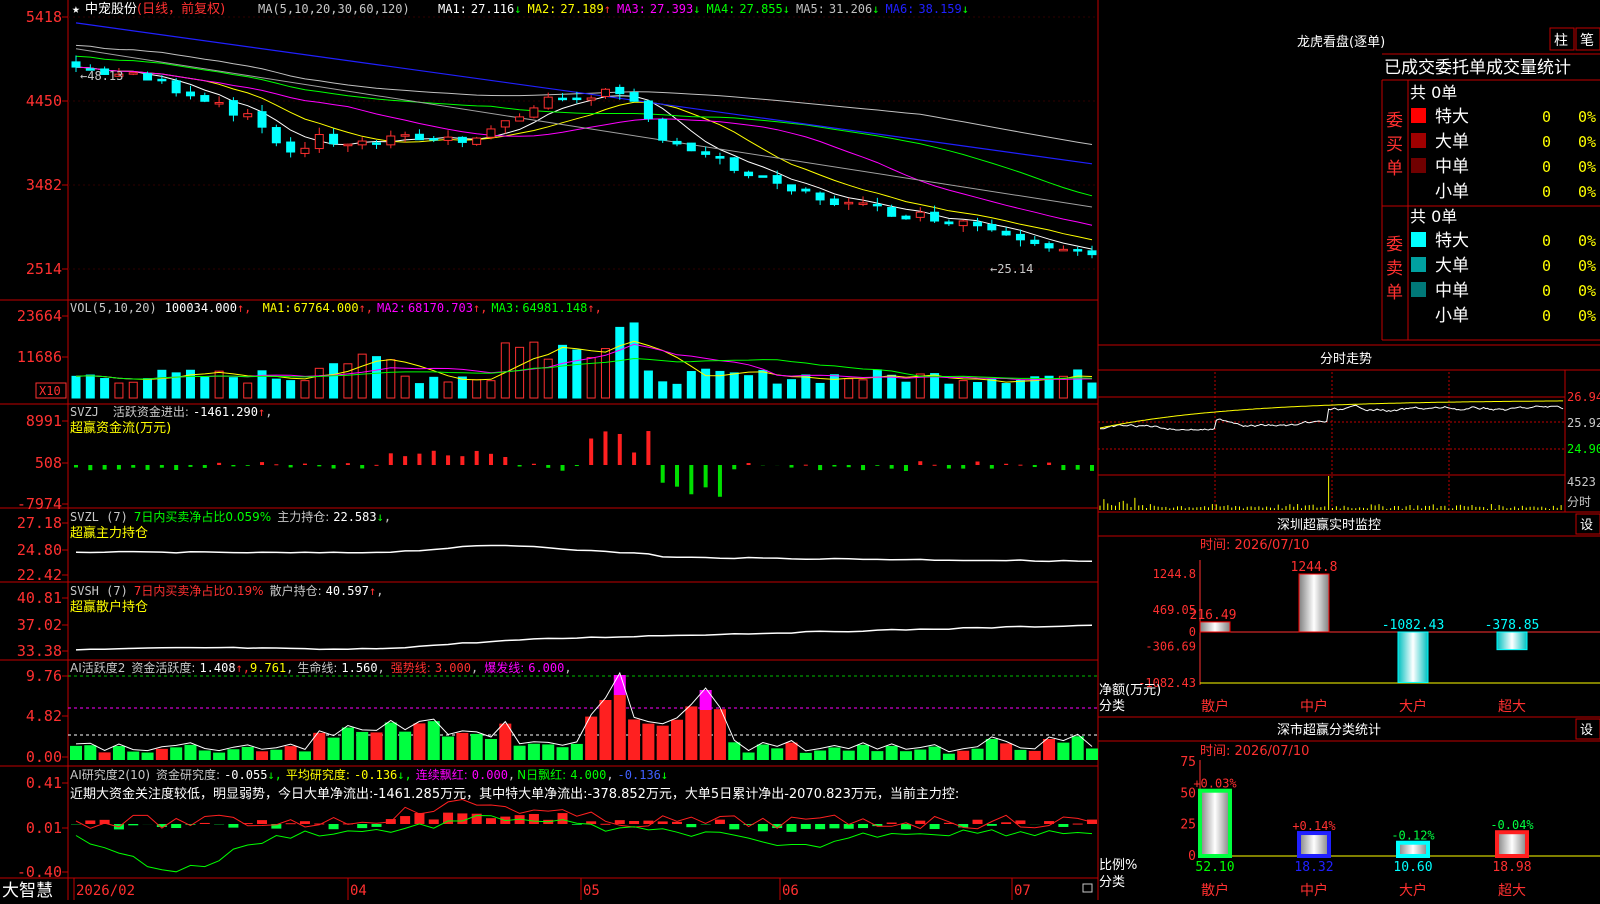 This screenshot has height=904, width=1600. What do you see at coordinates (1477, 68) in the screenshot?
I see `dragon-tabs: 已成交委托单成交量统计` at bounding box center [1477, 68].